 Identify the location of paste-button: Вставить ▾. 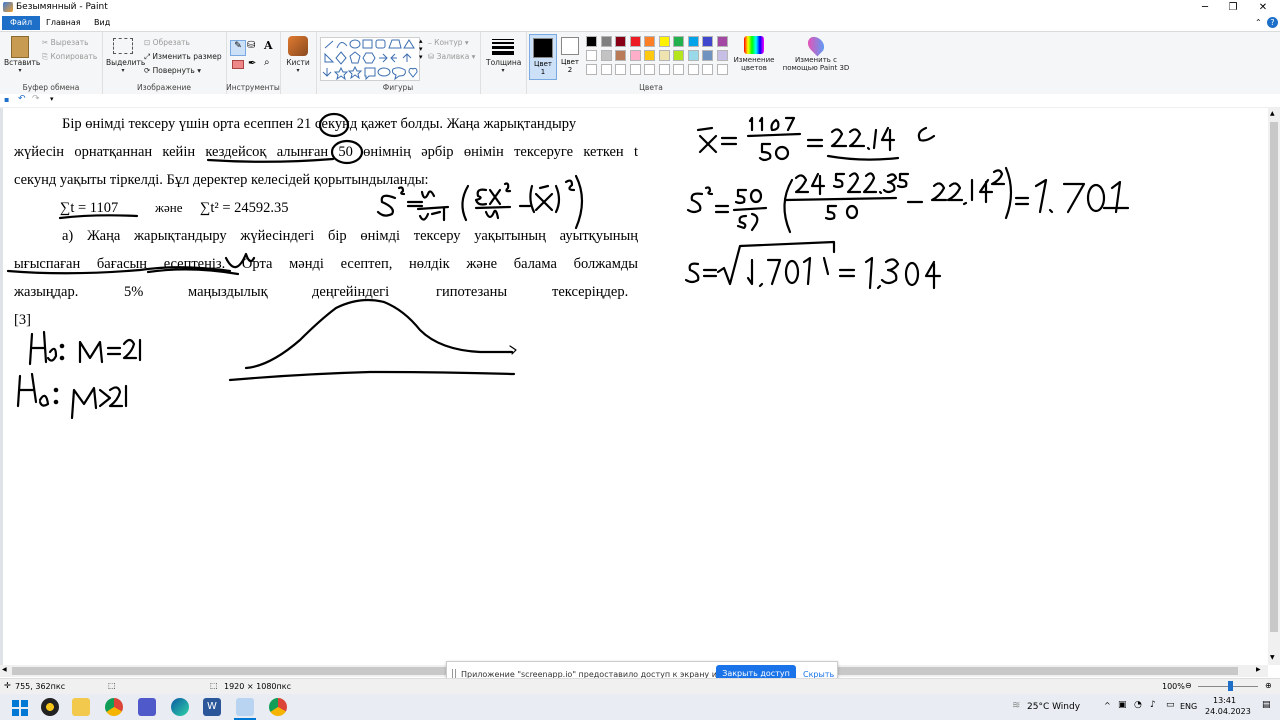
(22, 55).